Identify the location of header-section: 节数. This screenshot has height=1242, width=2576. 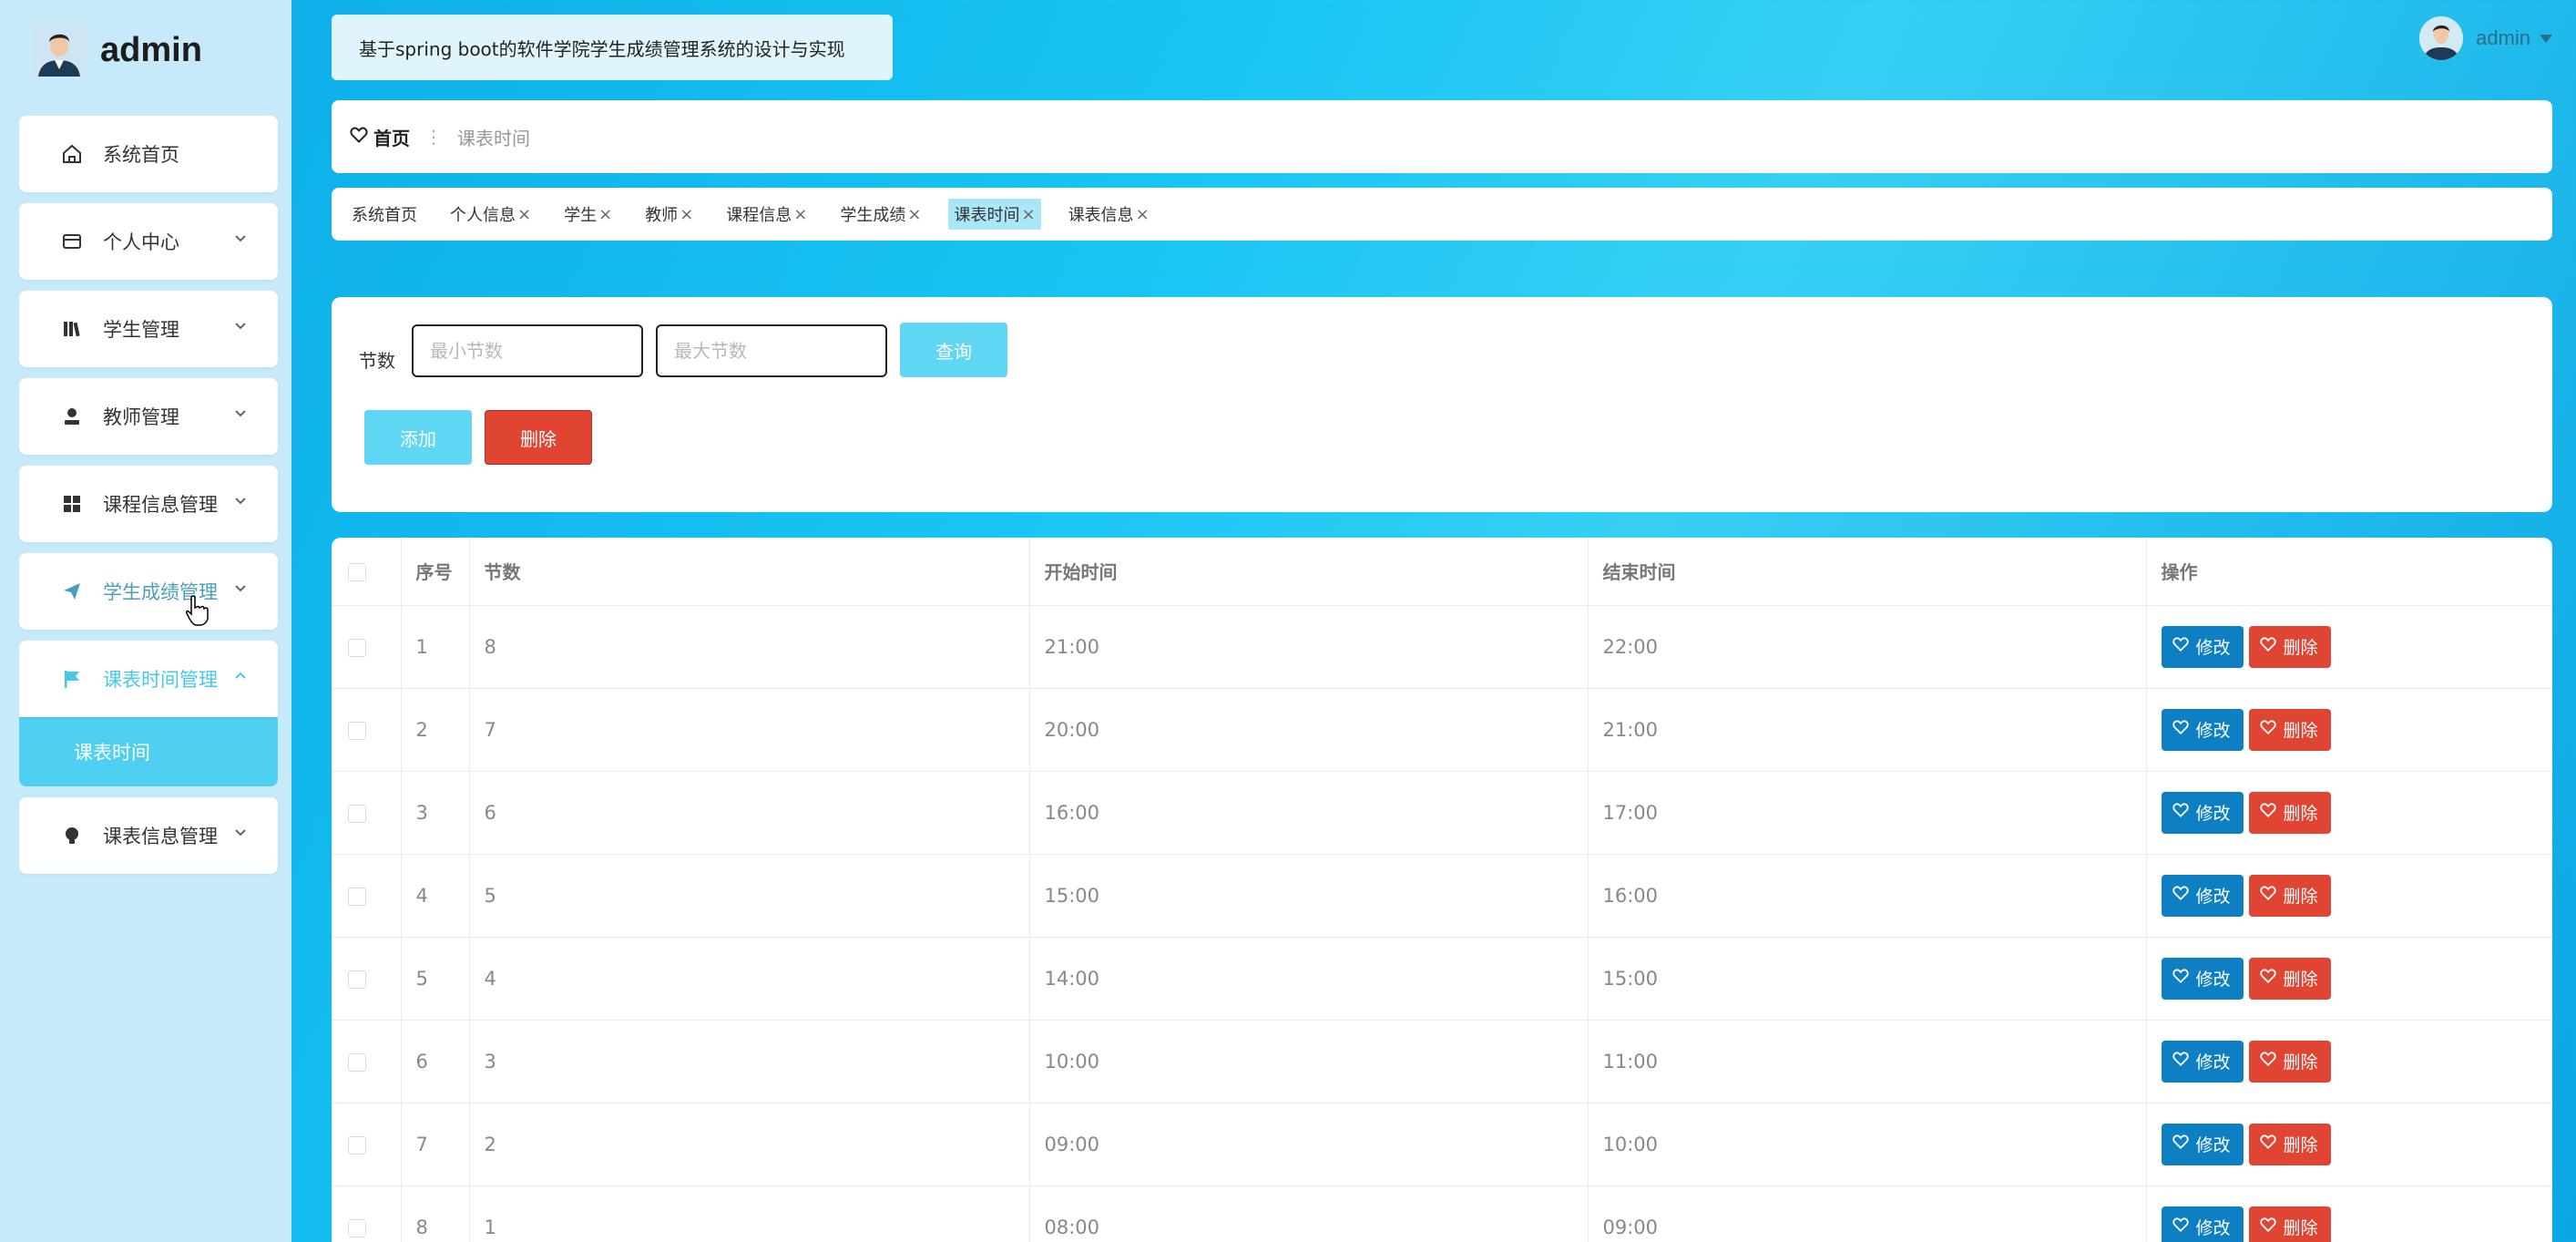
(749, 572).